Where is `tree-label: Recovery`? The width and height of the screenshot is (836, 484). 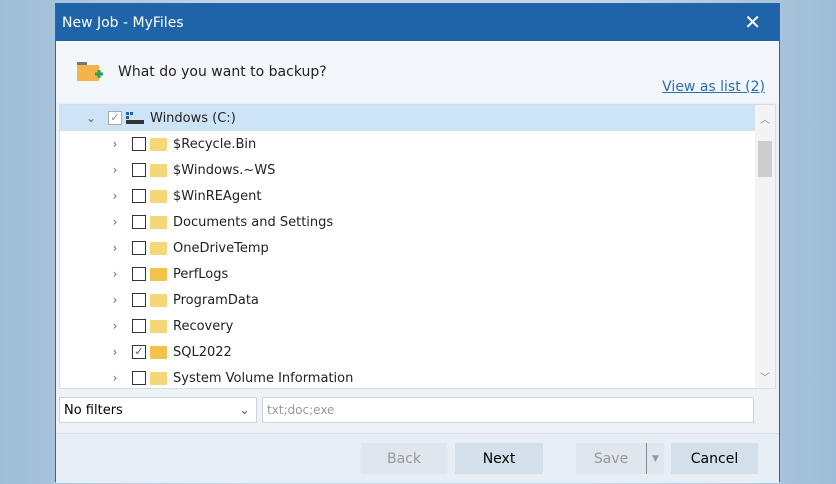
tree-label: Recovery is located at coordinates (203, 326).